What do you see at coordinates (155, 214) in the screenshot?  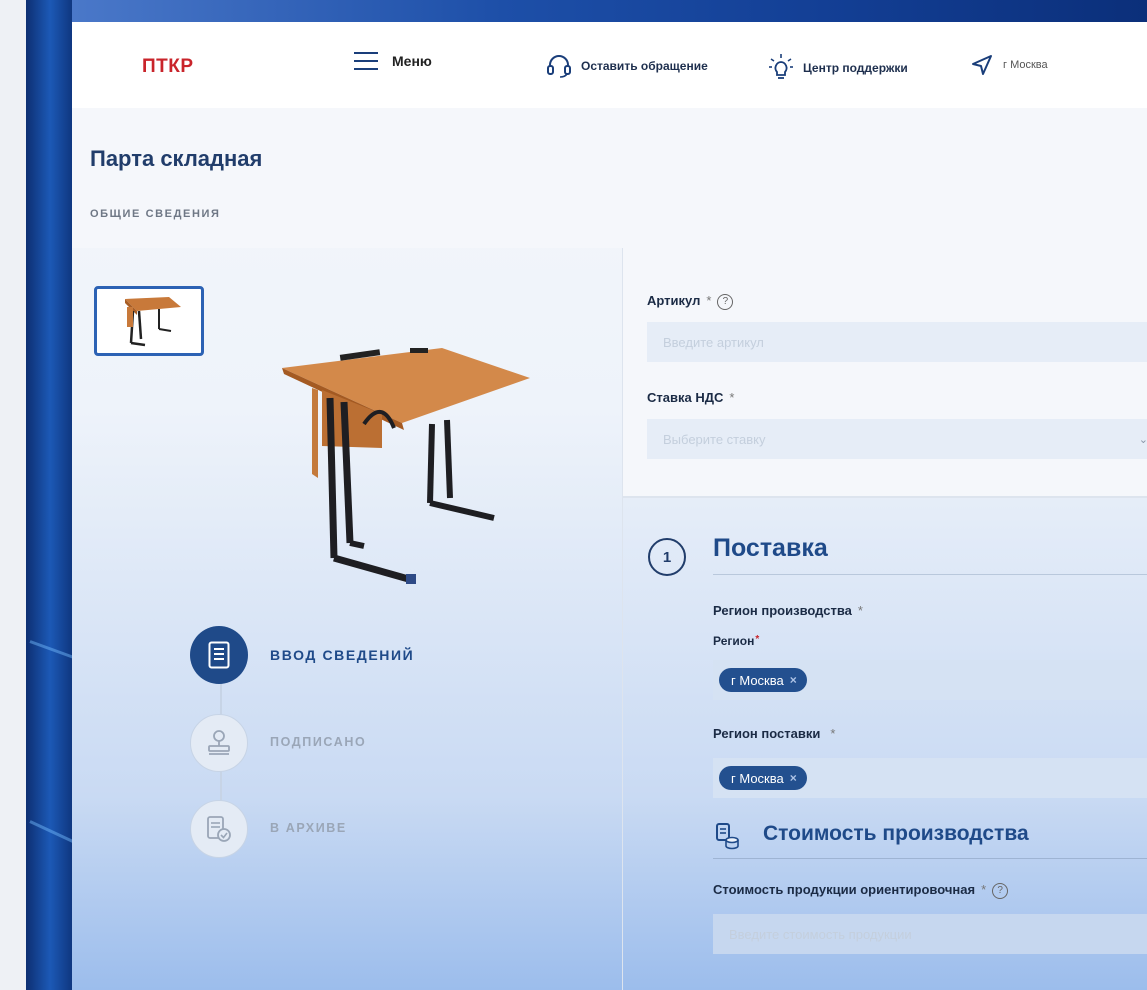 I see `section-label: ОБЩИЕ СВЕДЕНИЯ` at bounding box center [155, 214].